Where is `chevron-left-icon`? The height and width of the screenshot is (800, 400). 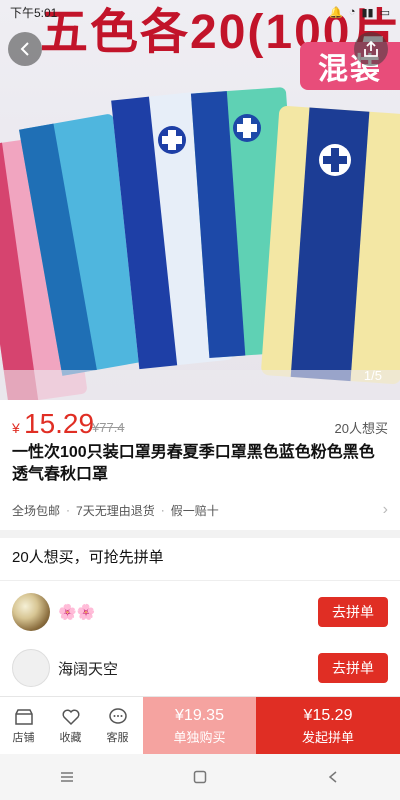
chevron-left-icon is located at coordinates (24, 49).